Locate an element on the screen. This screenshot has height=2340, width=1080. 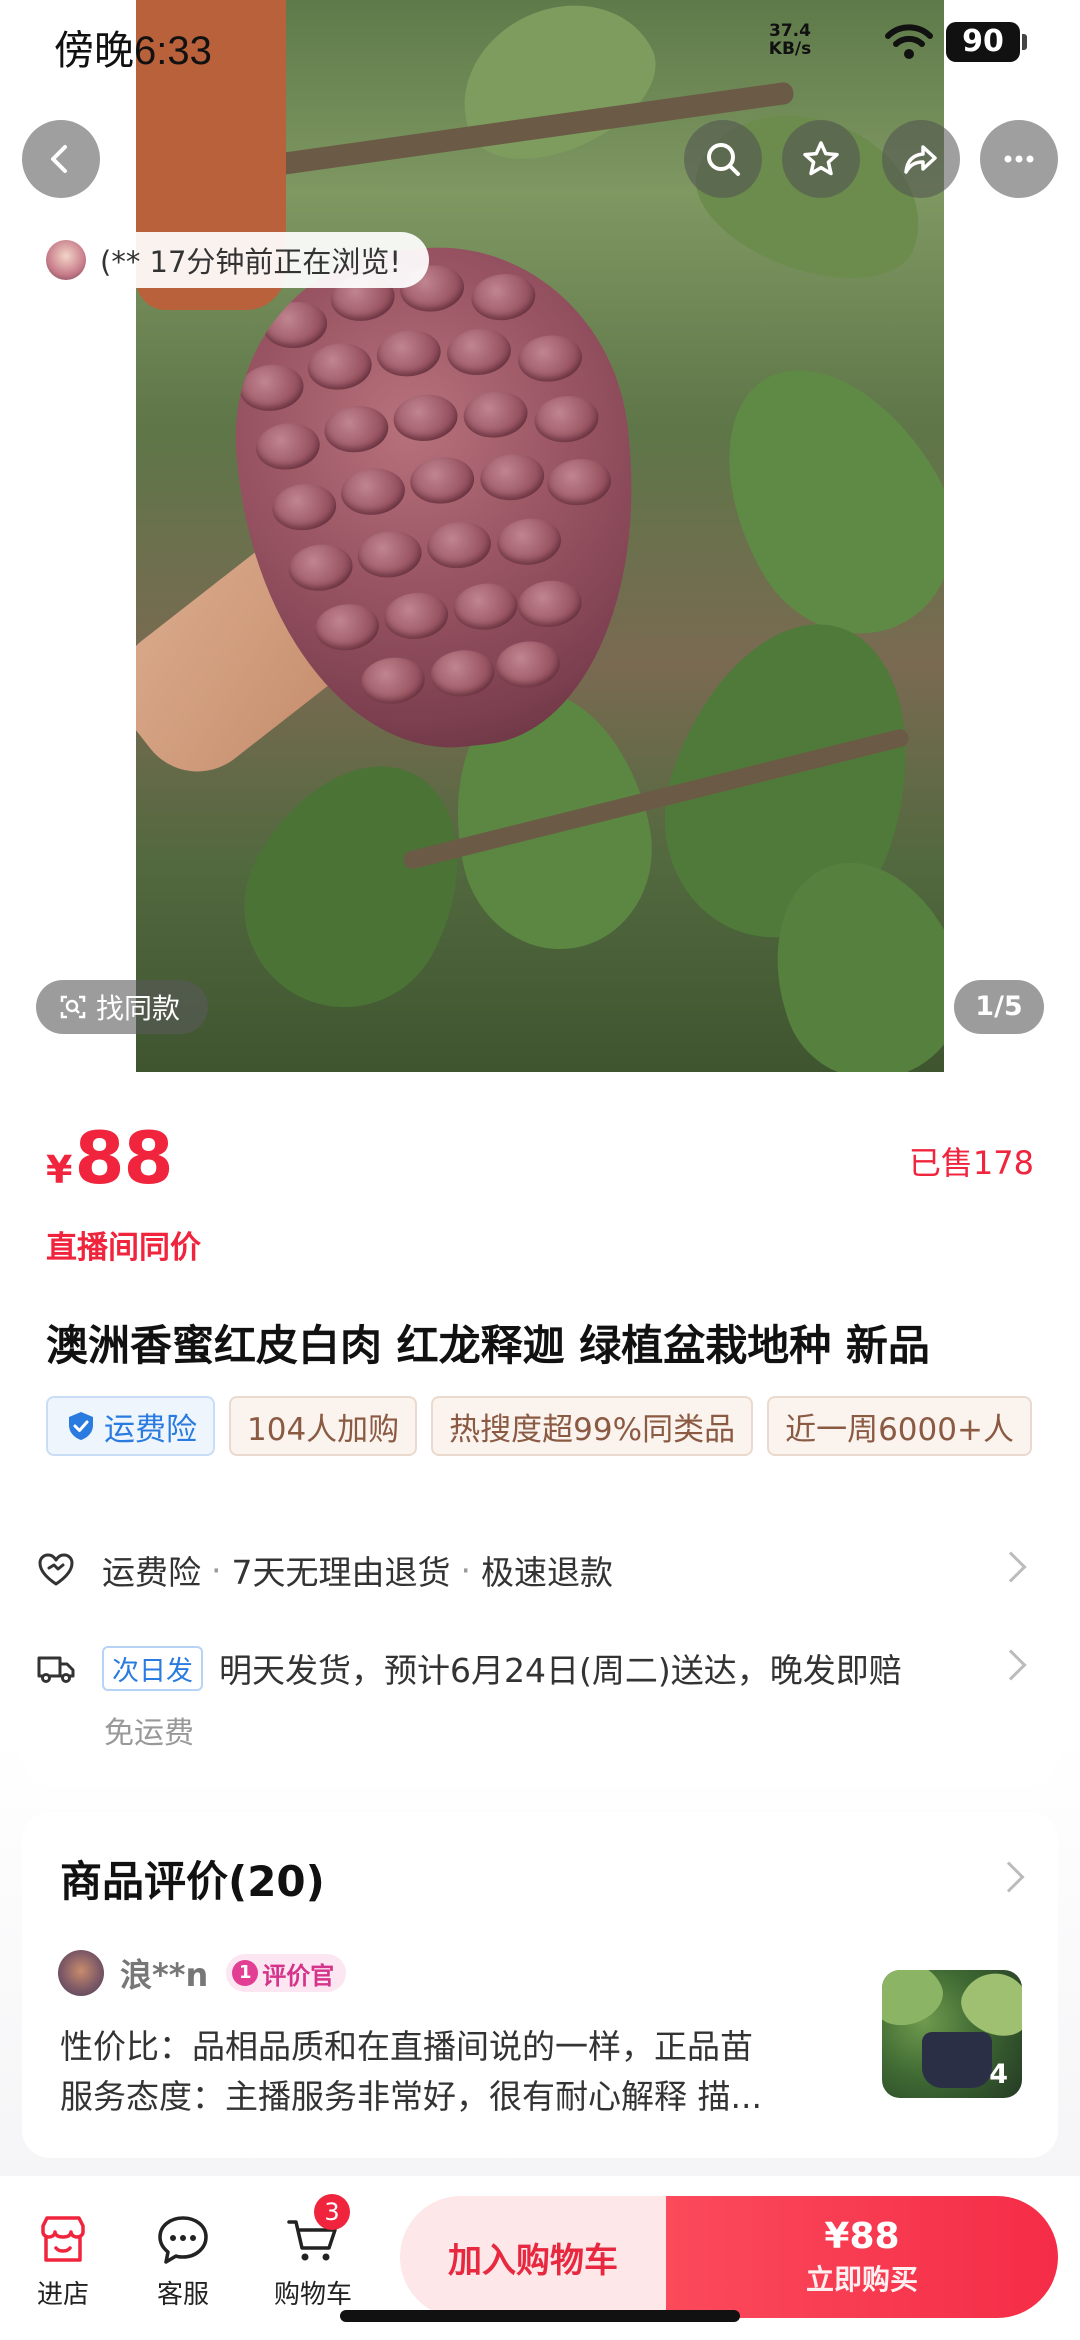
status-time: 傍晚6:33 is located at coordinates (133, 51).